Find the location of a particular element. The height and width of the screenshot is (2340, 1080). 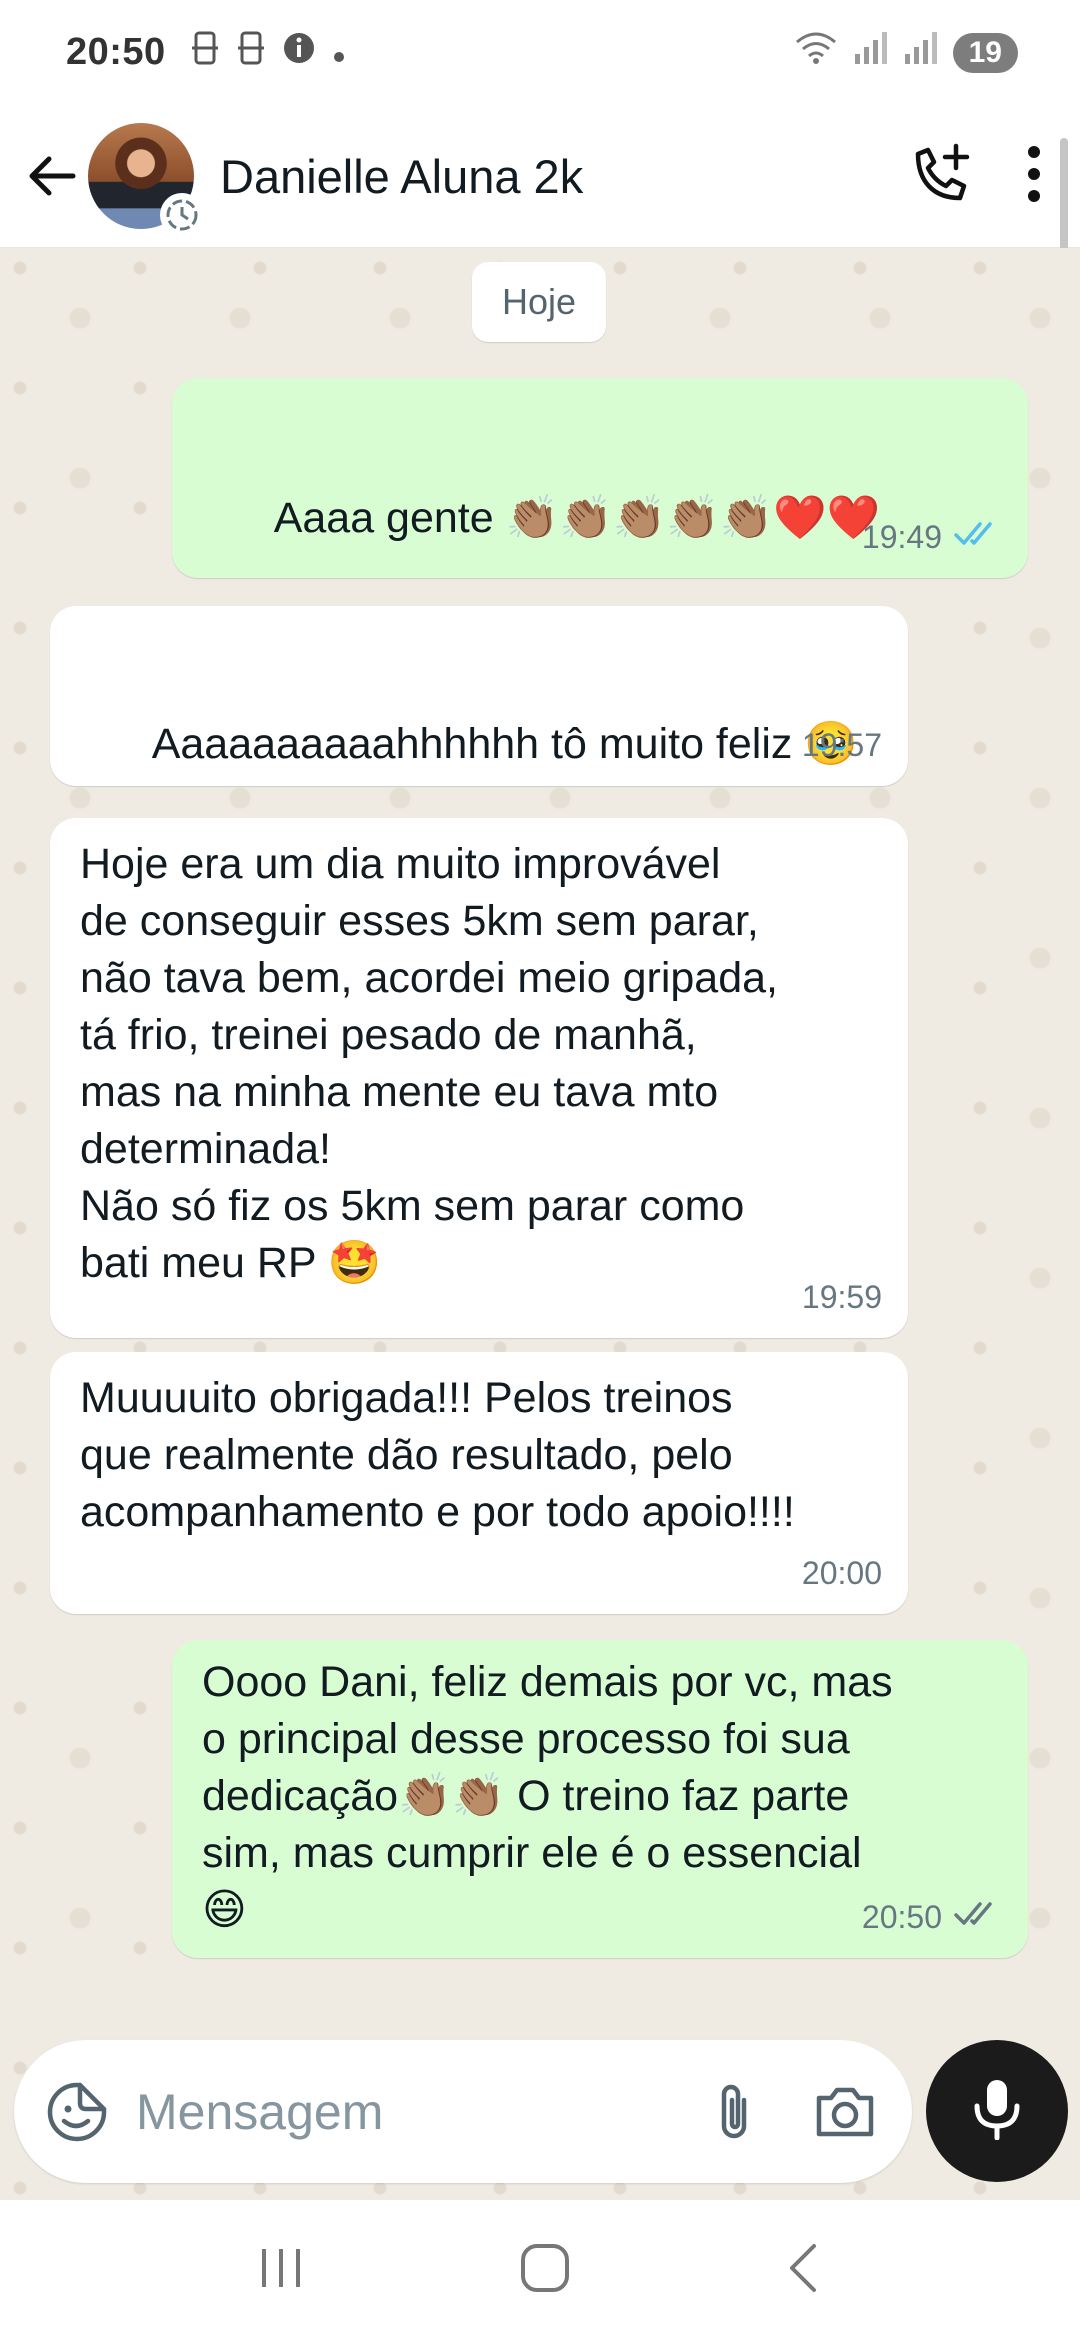

delivered-ticks-icon is located at coordinates (978, 1917).